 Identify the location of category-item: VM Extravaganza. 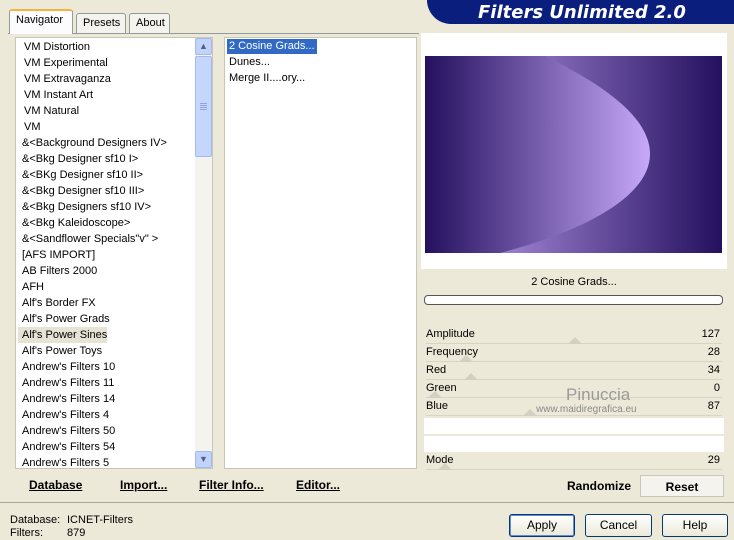
(65, 79).